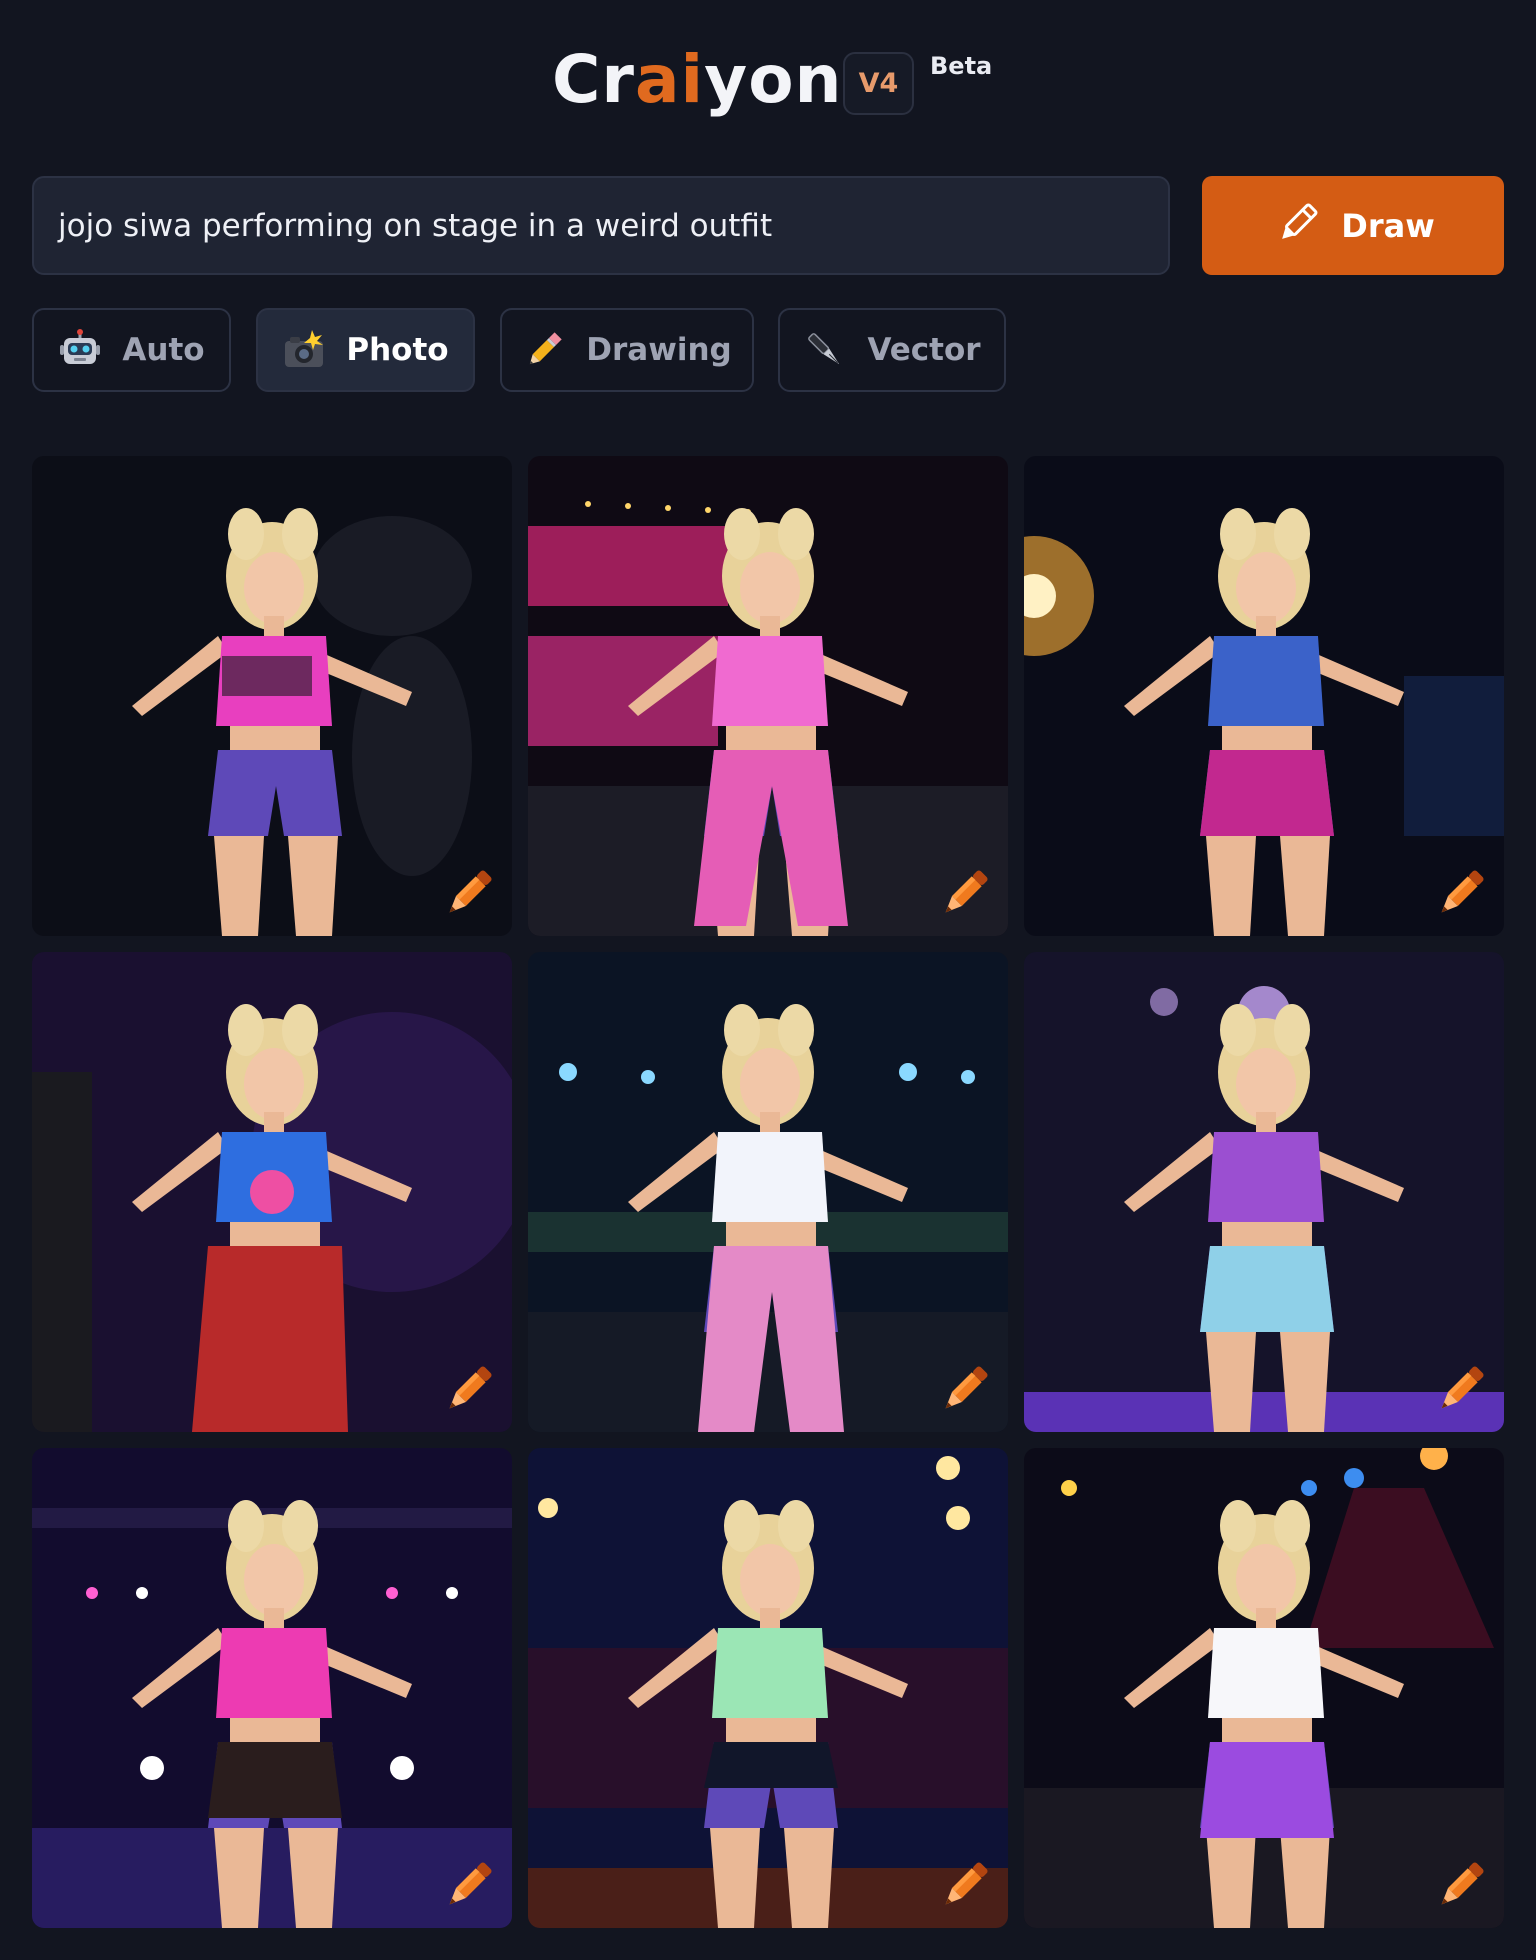 The height and width of the screenshot is (1960, 1536). Describe the element at coordinates (924, 350) in the screenshot. I see `mode-label-vector: Vector` at that location.